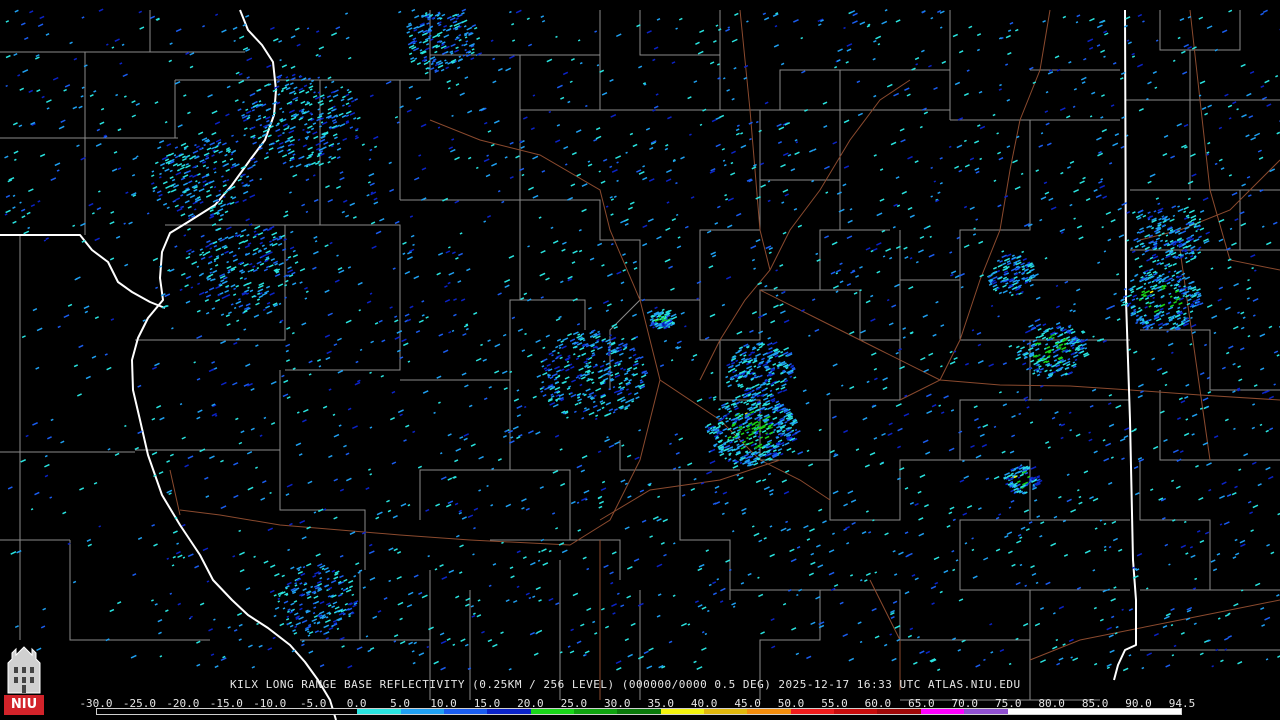 The height and width of the screenshot is (720, 1280). Describe the element at coordinates (24, 704) in the screenshot. I see `logo-text: NIU` at that location.